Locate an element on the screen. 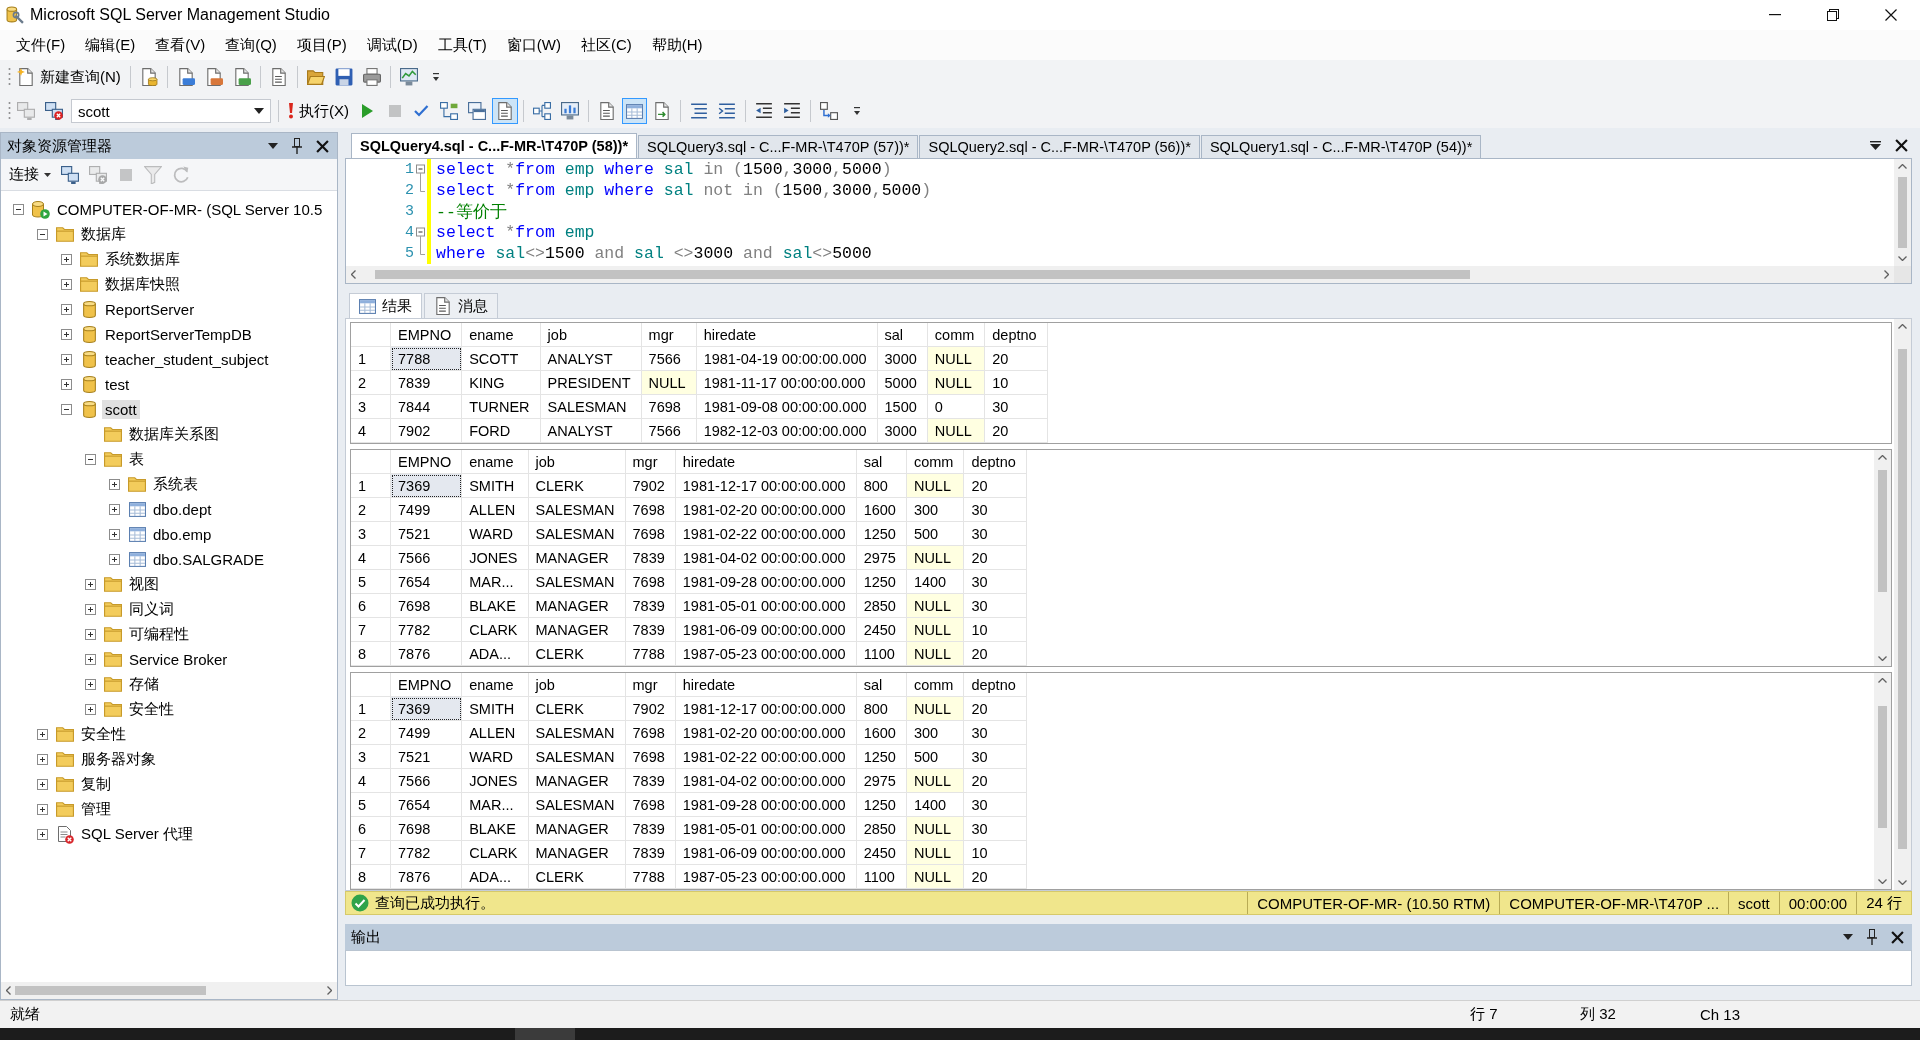 The image size is (1920, 1040). tree-item: dbo.SALGRADE is located at coordinates (208, 559).